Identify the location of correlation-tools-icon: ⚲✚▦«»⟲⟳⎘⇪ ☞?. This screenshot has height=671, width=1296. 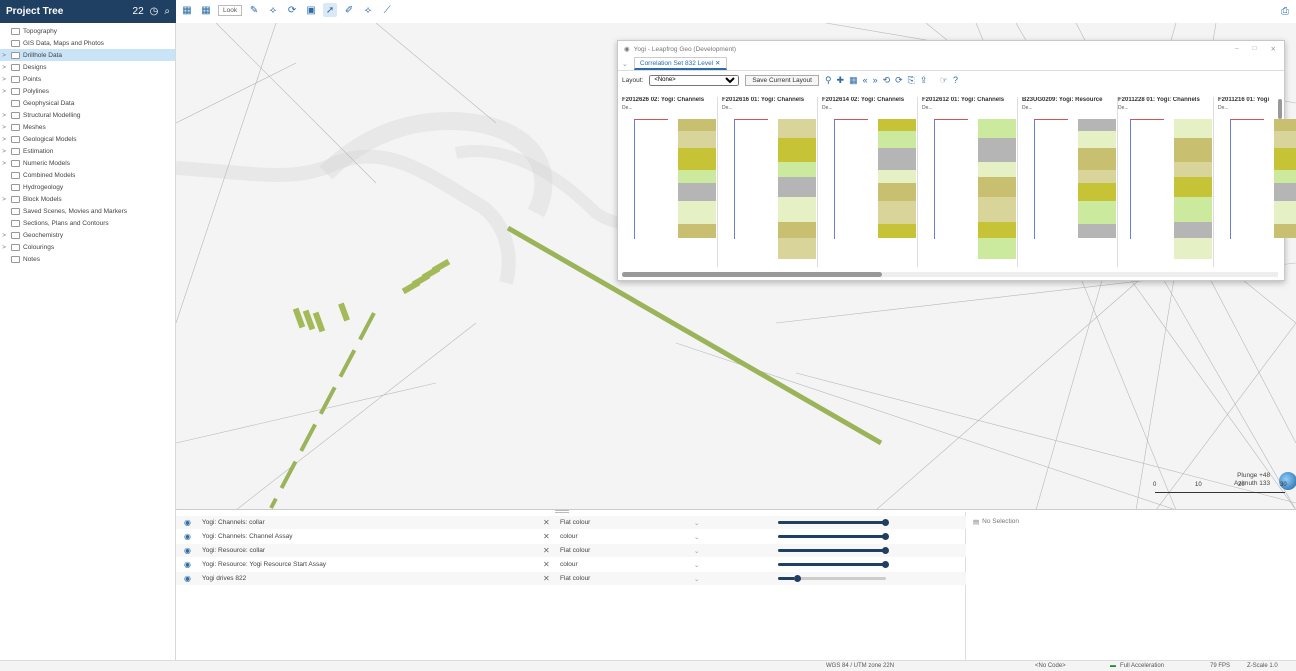
(894, 80).